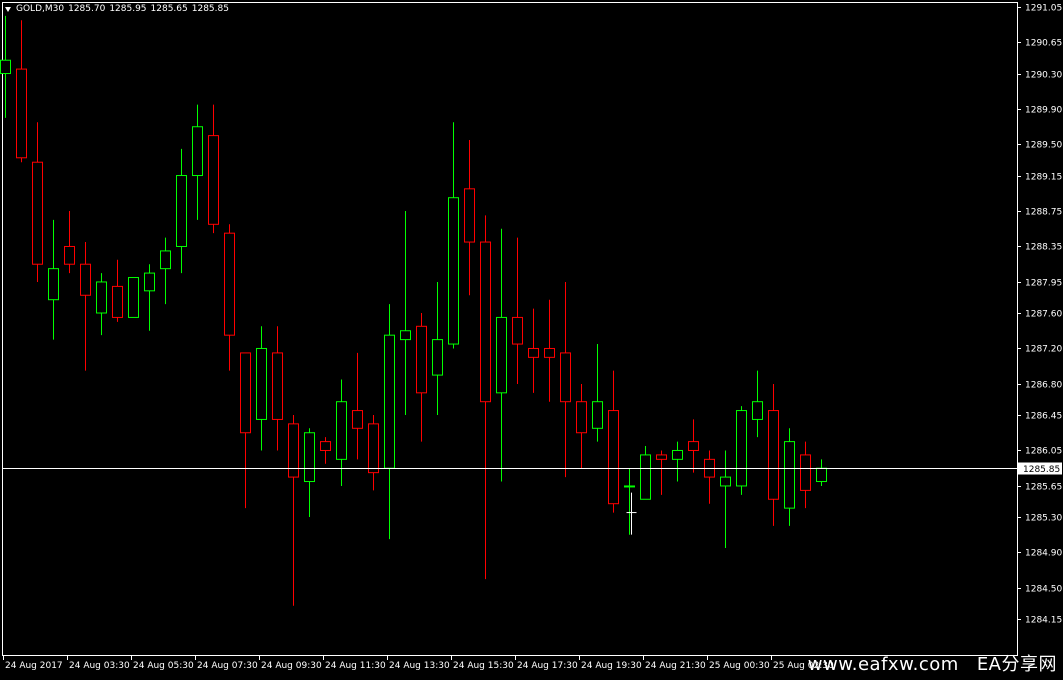 This screenshot has height=680, width=1063. Describe the element at coordinates (883, 664) in the screenshot. I see `watermark-site: www.eafxw.com` at that location.